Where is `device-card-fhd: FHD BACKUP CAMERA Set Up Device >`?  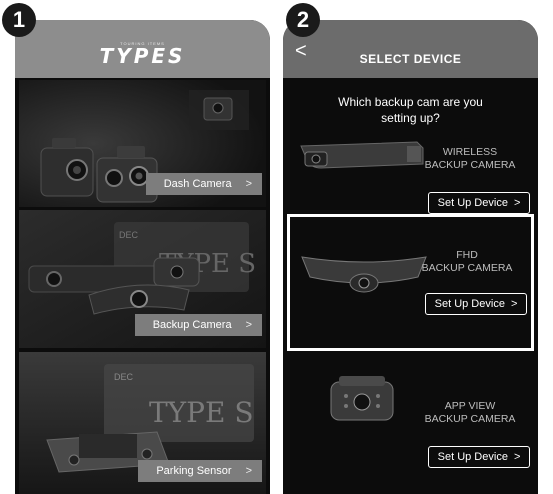 device-card-fhd: FHD BACKUP CAMERA Set Up Device > is located at coordinates (410, 282).